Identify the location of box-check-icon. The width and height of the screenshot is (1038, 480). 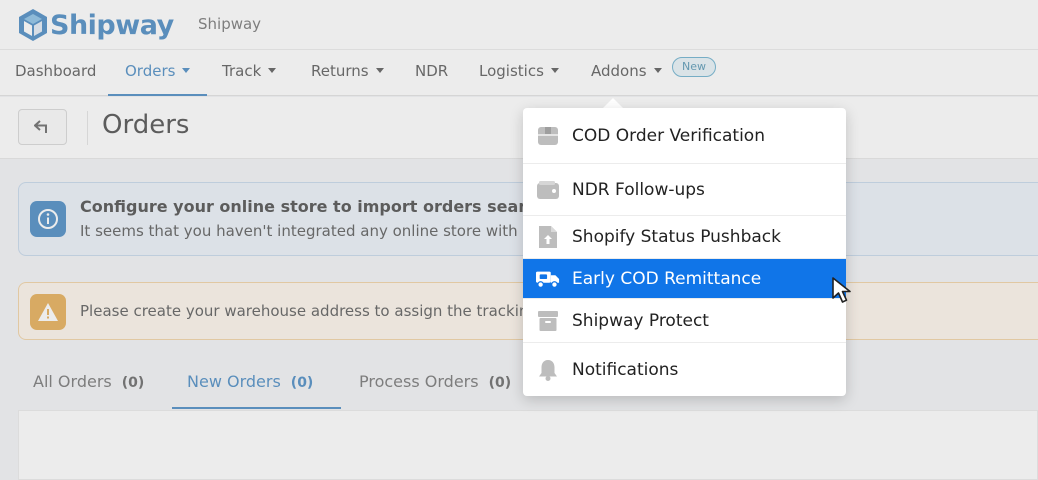
(548, 136).